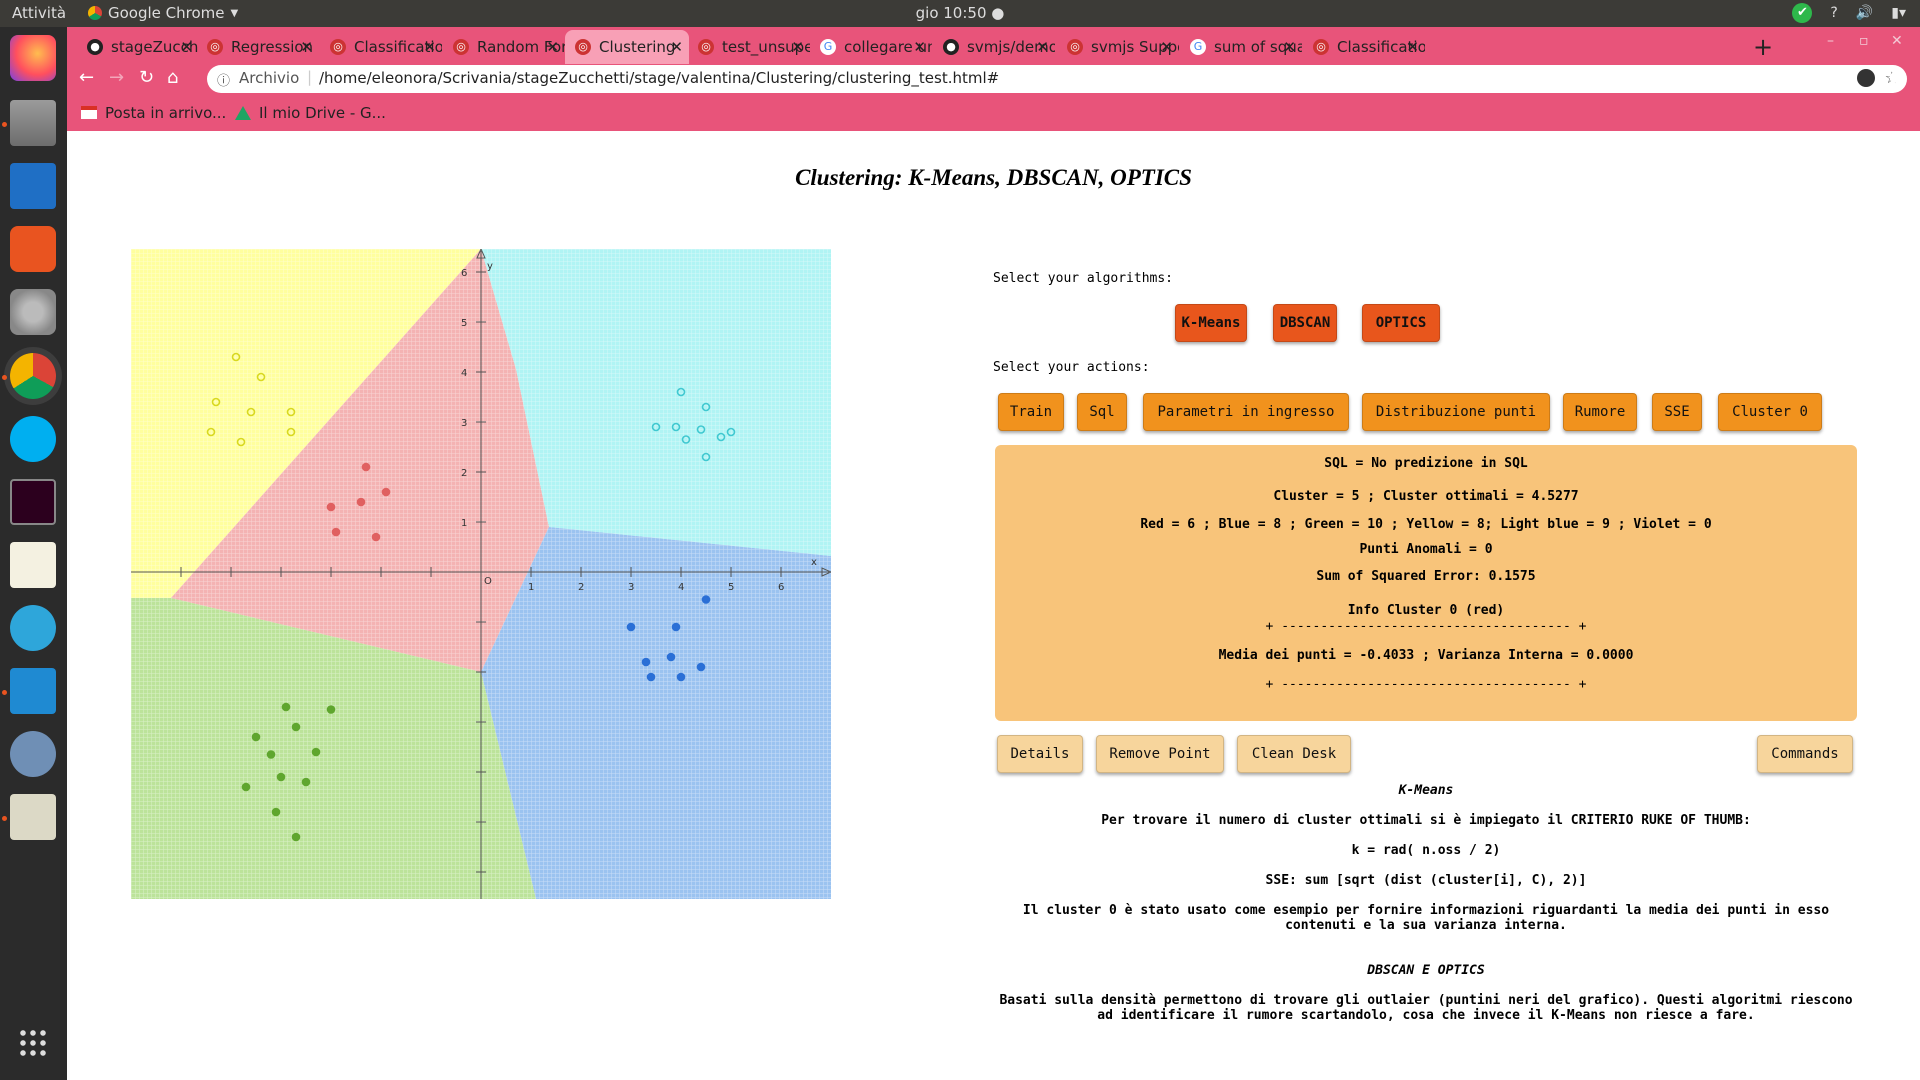 The height and width of the screenshot is (1080, 1920). I want to click on dock, so click(33, 553).